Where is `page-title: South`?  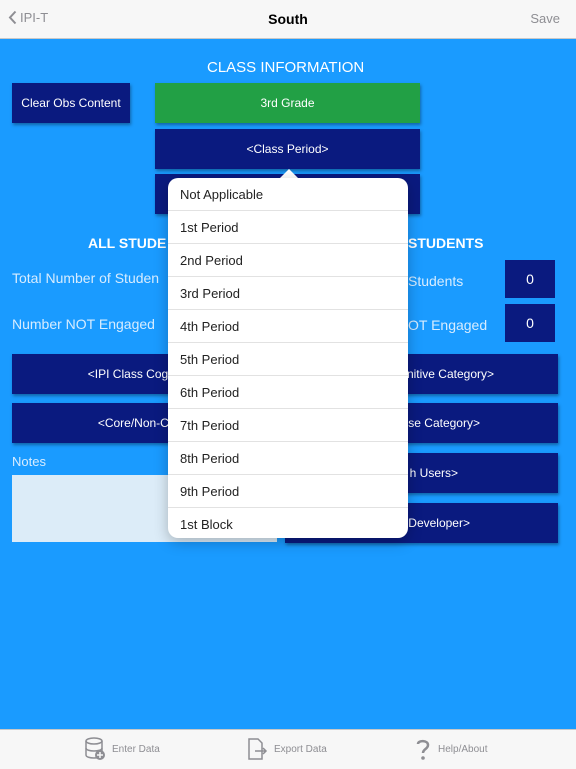
page-title: South is located at coordinates (288, 19).